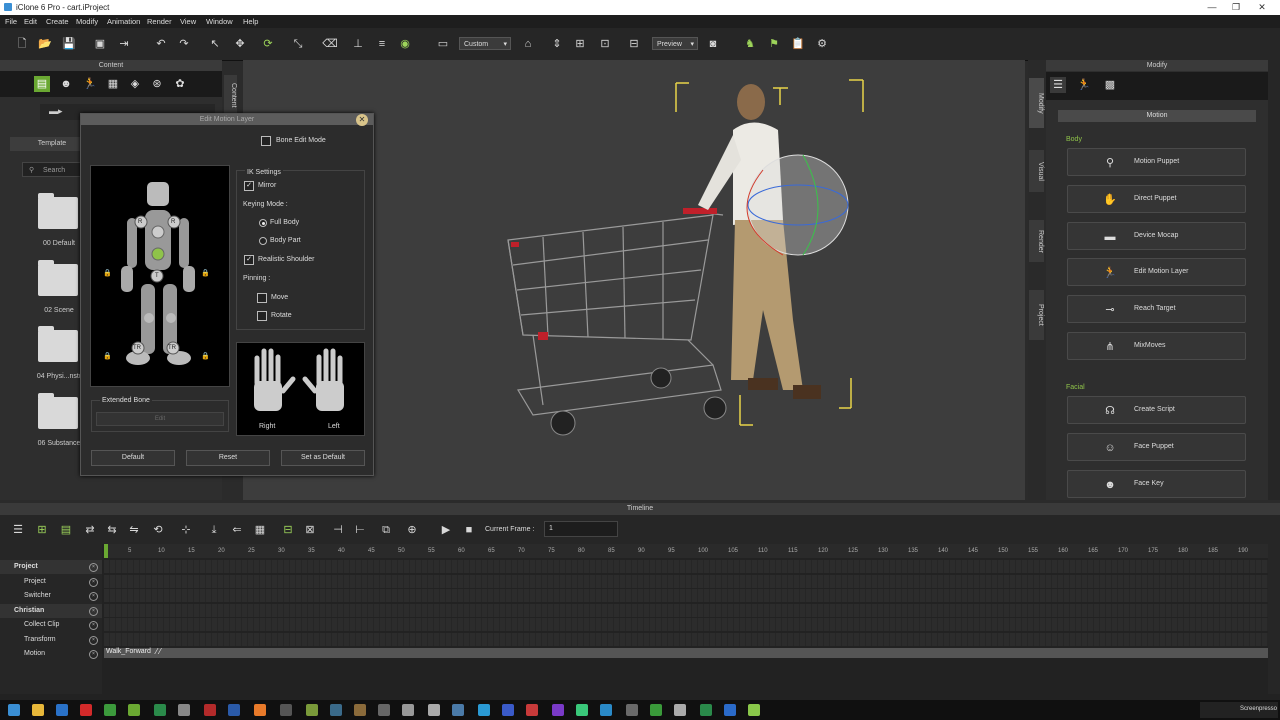 This screenshot has width=1280, height=720. Describe the element at coordinates (58, 278) in the screenshot. I see `folder-icon` at that location.